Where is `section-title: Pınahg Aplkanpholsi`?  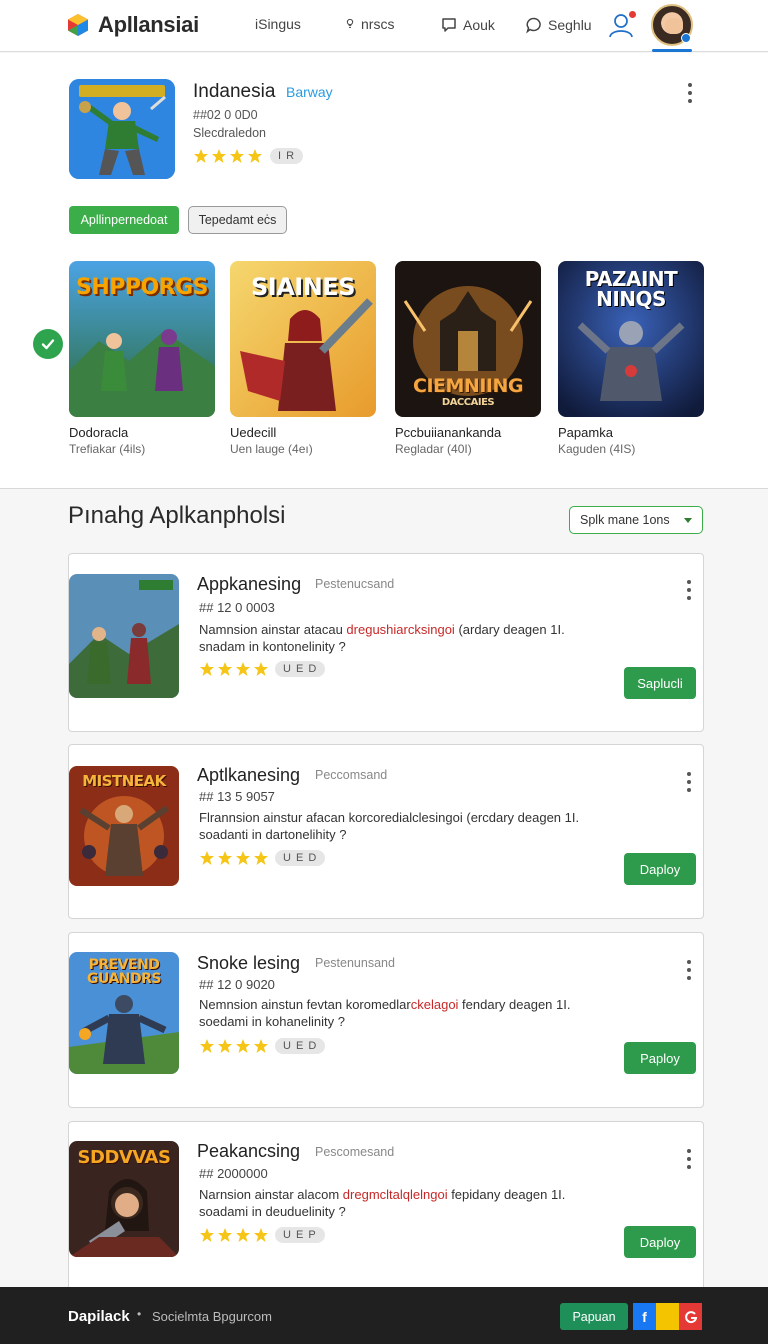 section-title: Pınahg Aplkanpholsi is located at coordinates (177, 515).